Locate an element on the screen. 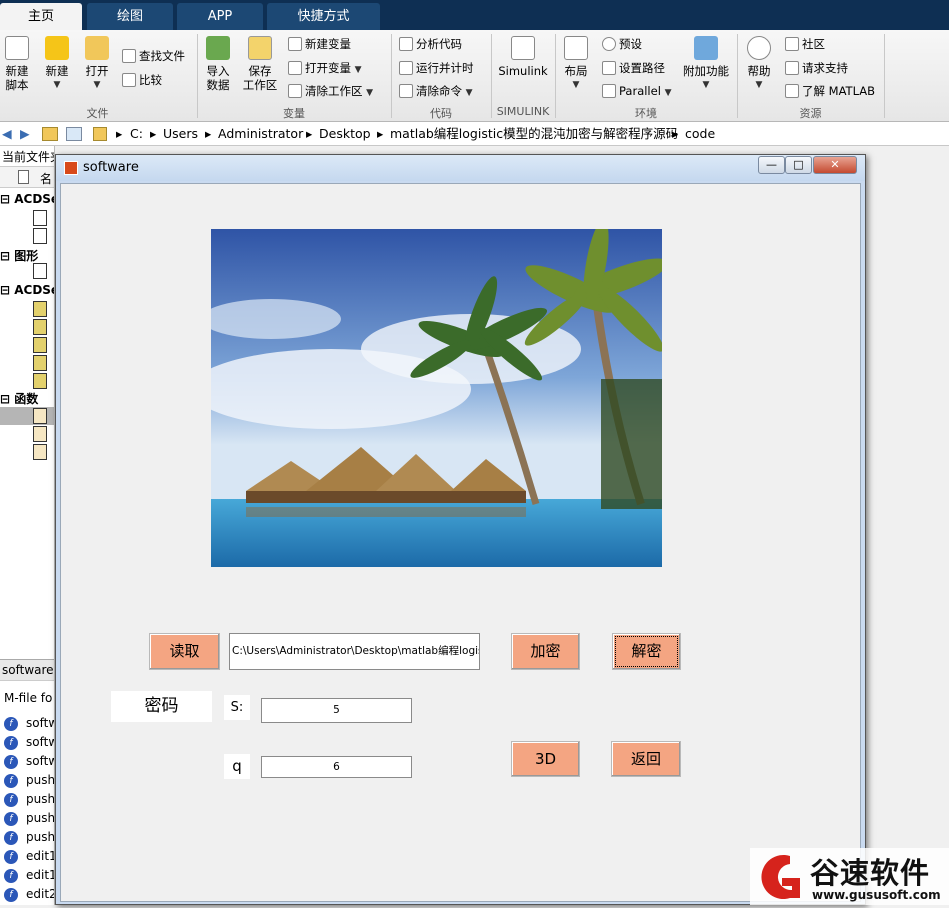 This screenshot has height=908, width=949. path-segment-c: C: is located at coordinates (136, 134).